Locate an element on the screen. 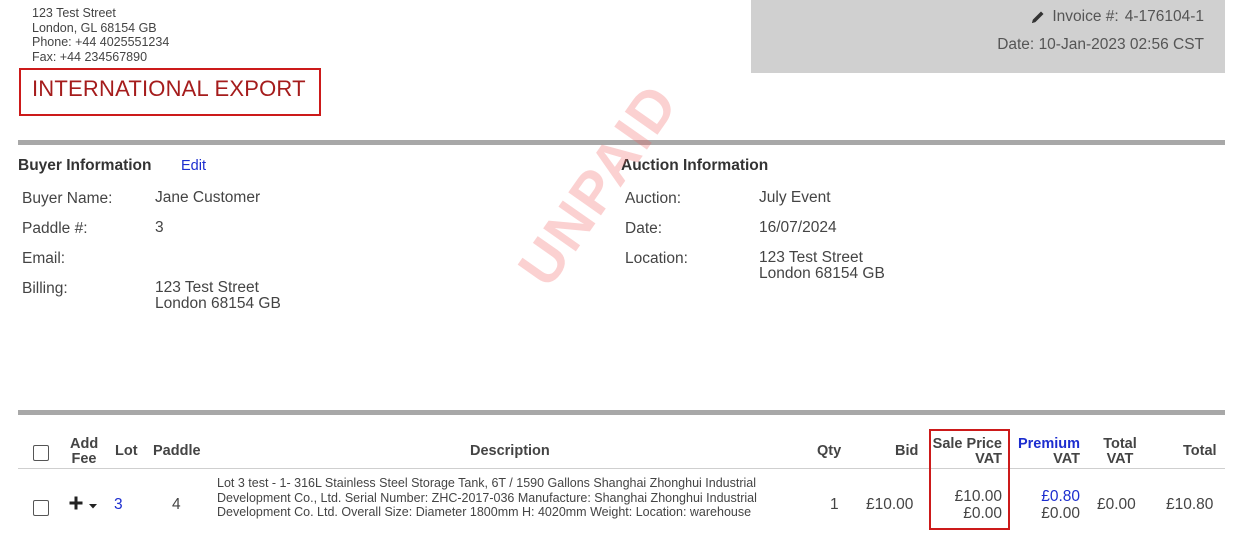 The width and height of the screenshot is (1246, 536). company-address-line2: London, GL 68154 GB is located at coordinates (94, 27).